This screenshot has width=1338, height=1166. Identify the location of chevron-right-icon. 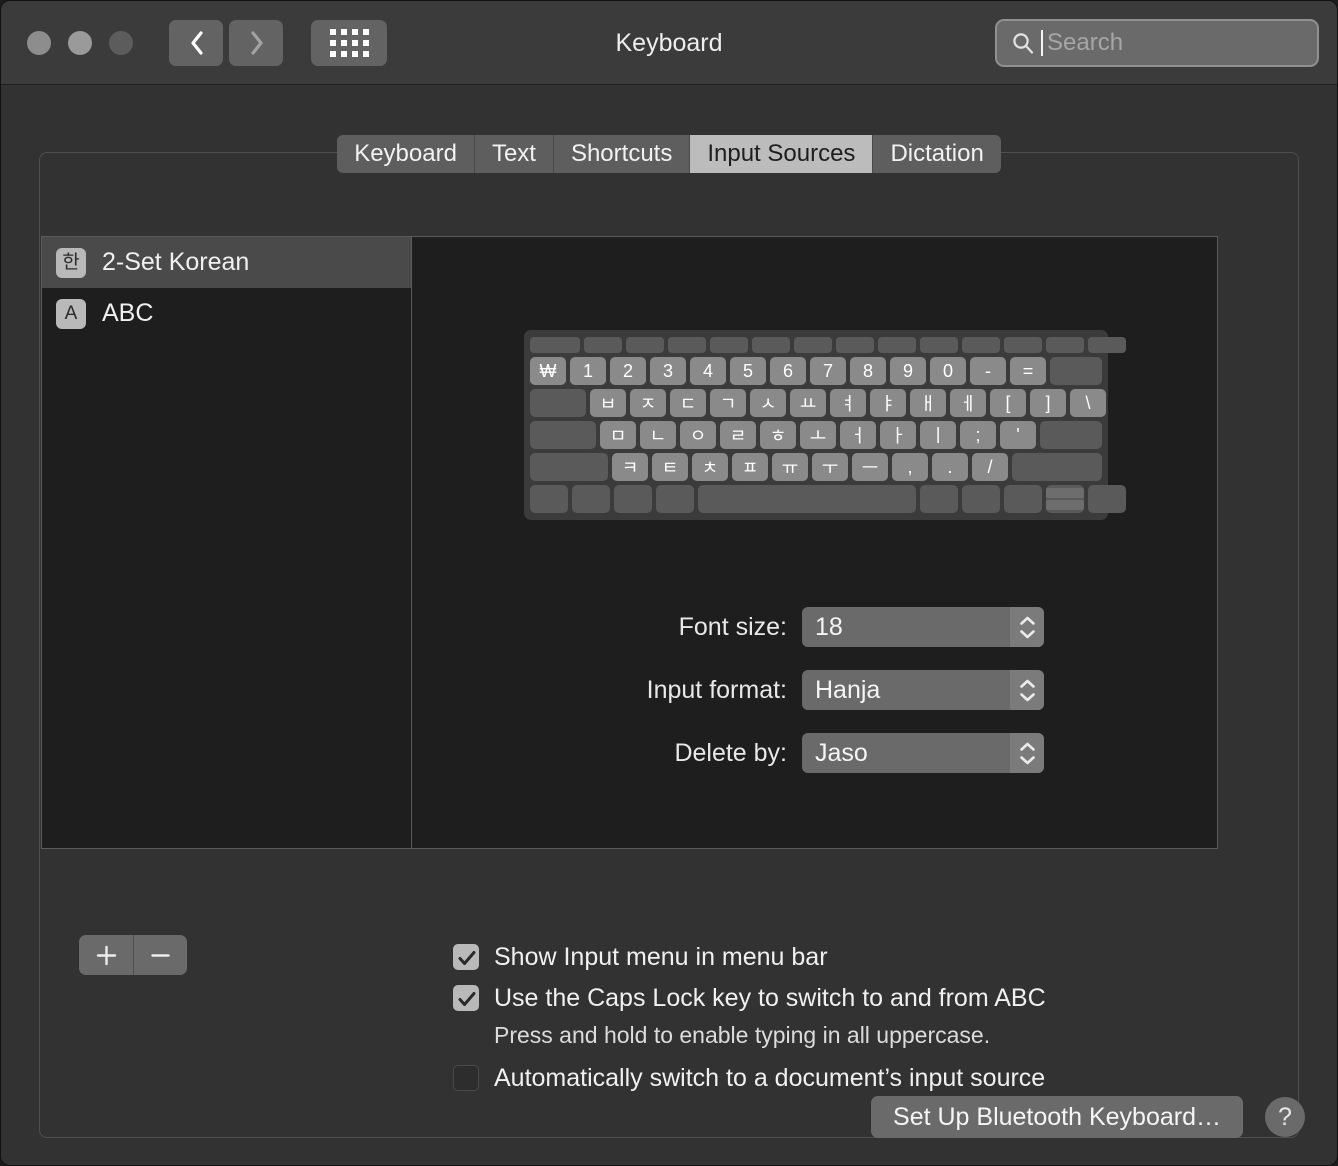
(256, 42).